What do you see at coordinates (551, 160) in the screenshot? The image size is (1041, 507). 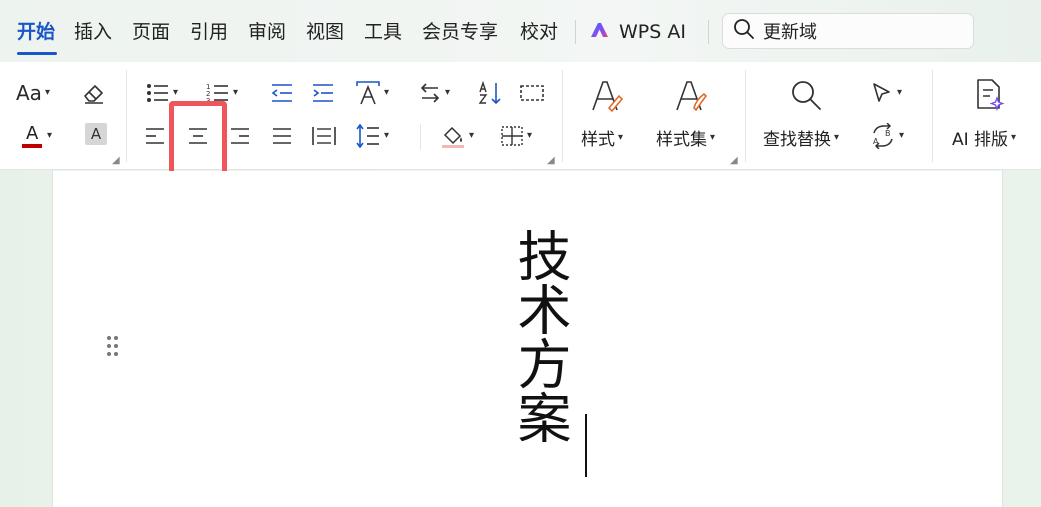 I see `paragraph-dialog-launcher-icon: ◢` at bounding box center [551, 160].